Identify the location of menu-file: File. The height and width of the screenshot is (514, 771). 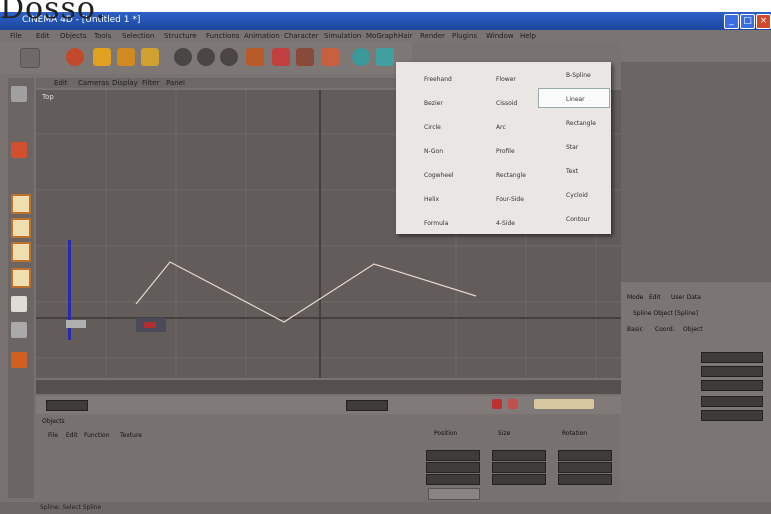
(16, 36).